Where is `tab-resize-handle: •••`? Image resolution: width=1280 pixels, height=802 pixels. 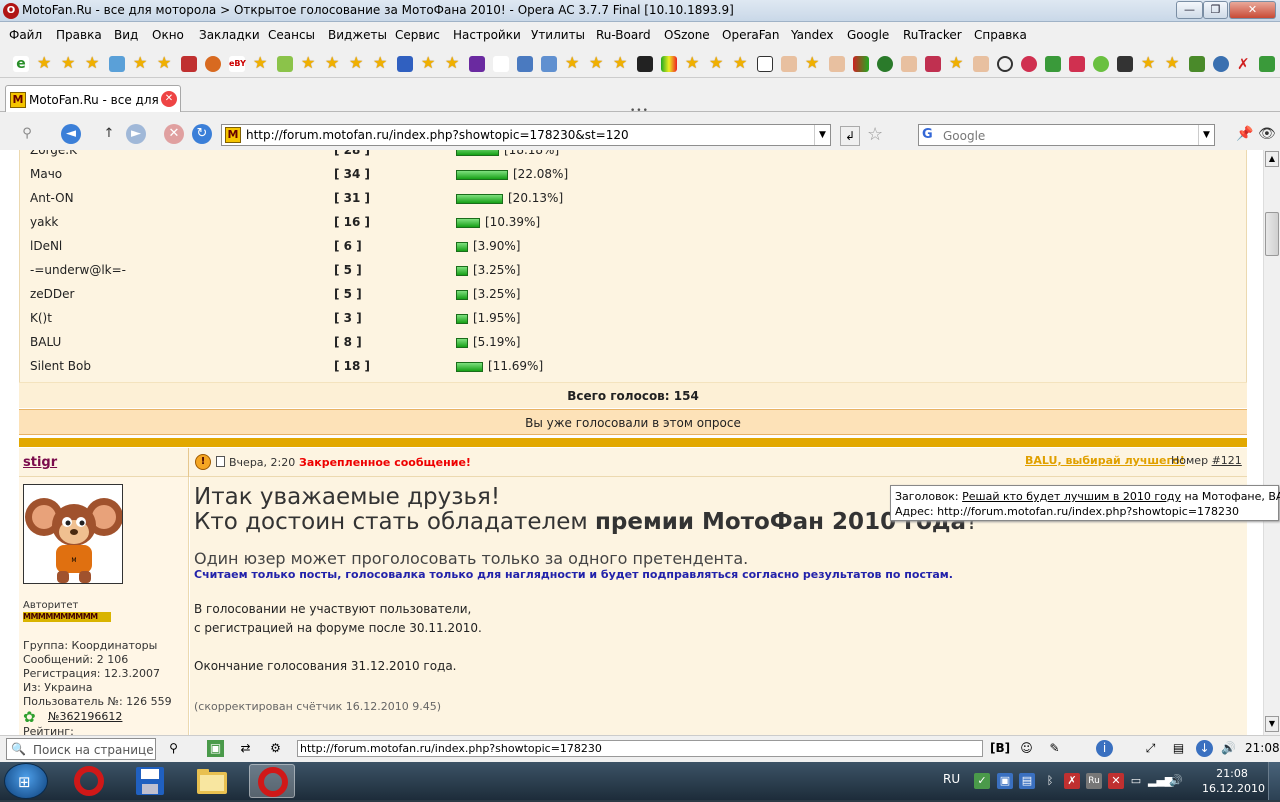
tab-resize-handle: ••• is located at coordinates (639, 111).